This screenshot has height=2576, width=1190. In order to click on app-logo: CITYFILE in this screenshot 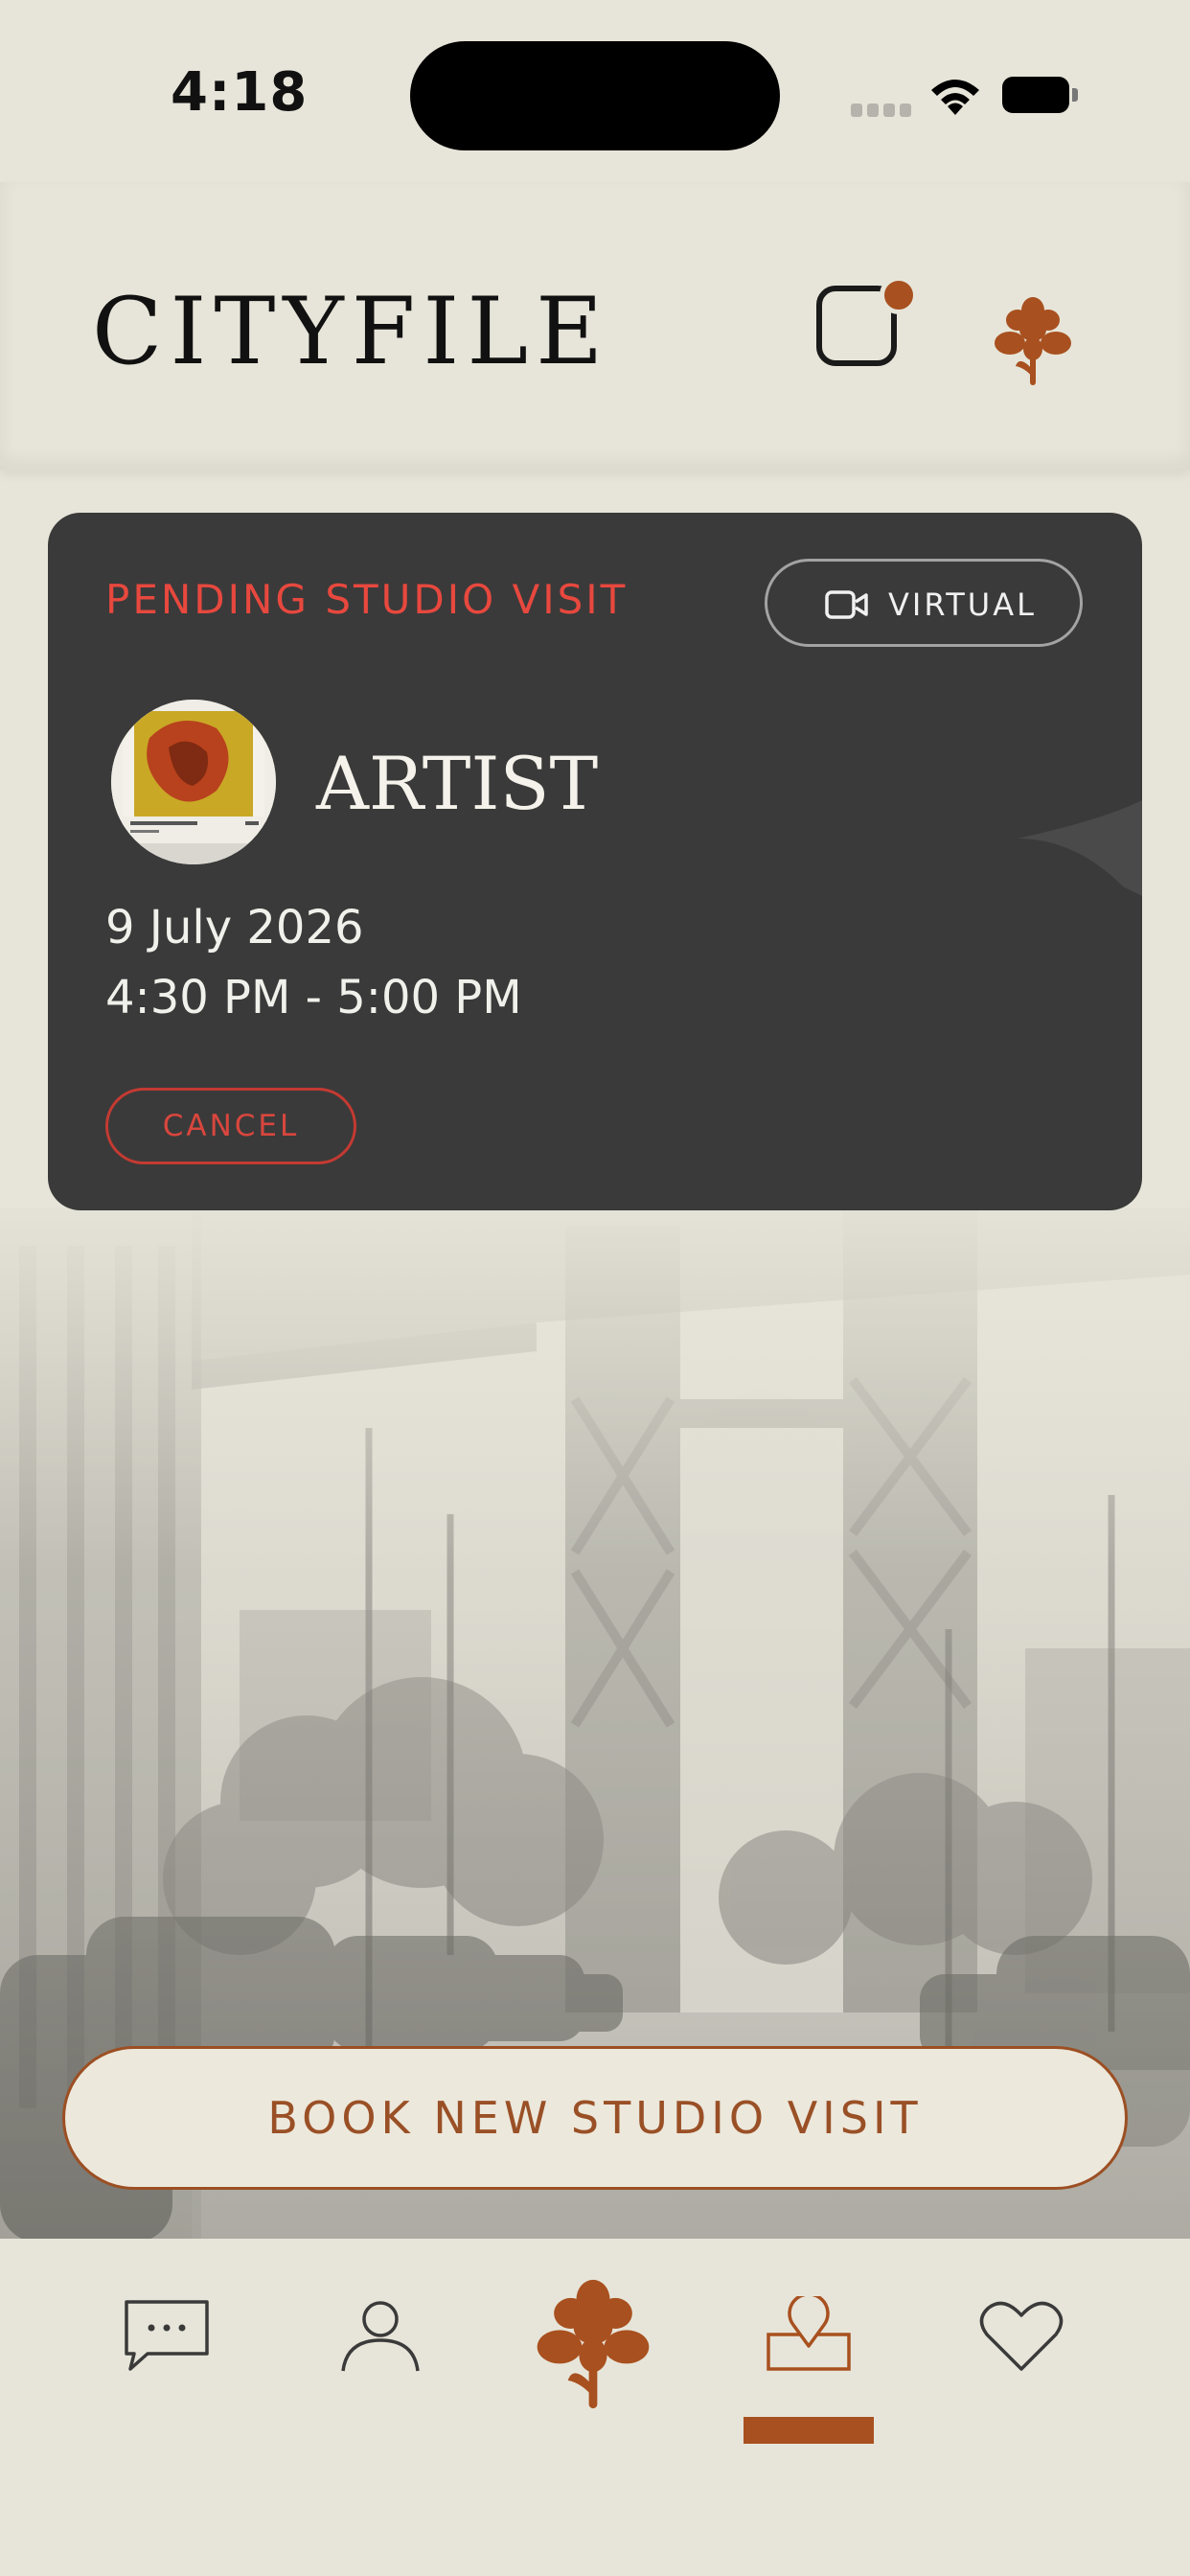, I will do `click(351, 332)`.